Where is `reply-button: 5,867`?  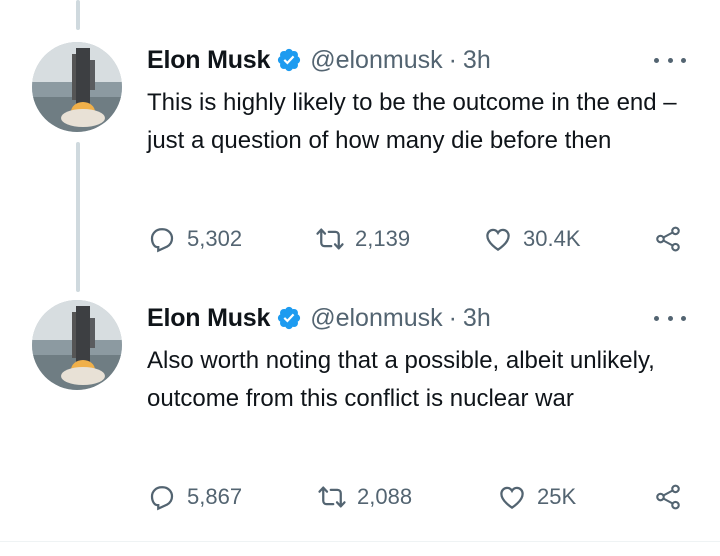
reply-button: 5,867 is located at coordinates (194, 497).